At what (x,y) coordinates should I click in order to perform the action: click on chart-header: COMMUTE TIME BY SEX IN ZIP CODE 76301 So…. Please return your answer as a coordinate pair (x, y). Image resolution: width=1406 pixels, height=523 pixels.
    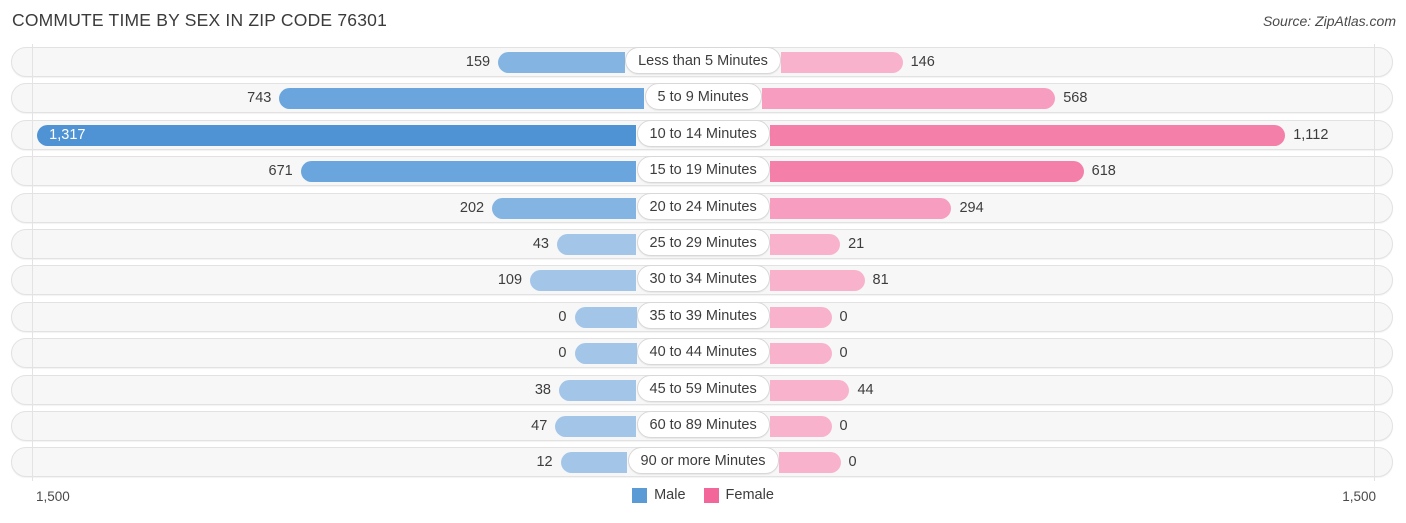
    Looking at the image, I should click on (703, 22).